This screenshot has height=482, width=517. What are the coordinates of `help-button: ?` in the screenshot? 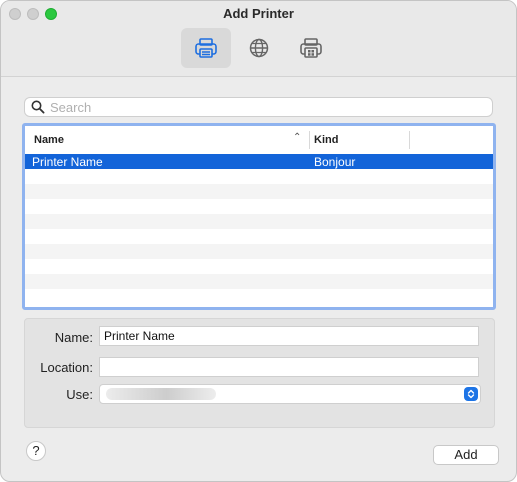 It's located at (36, 451).